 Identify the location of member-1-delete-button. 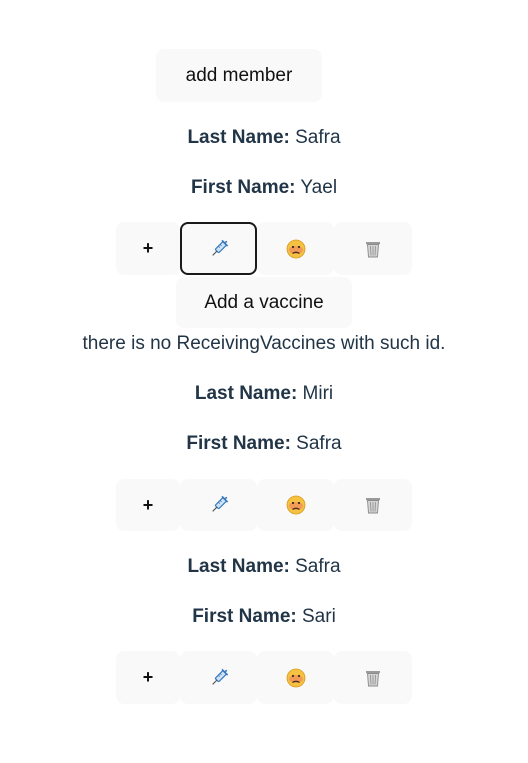
(373, 248).